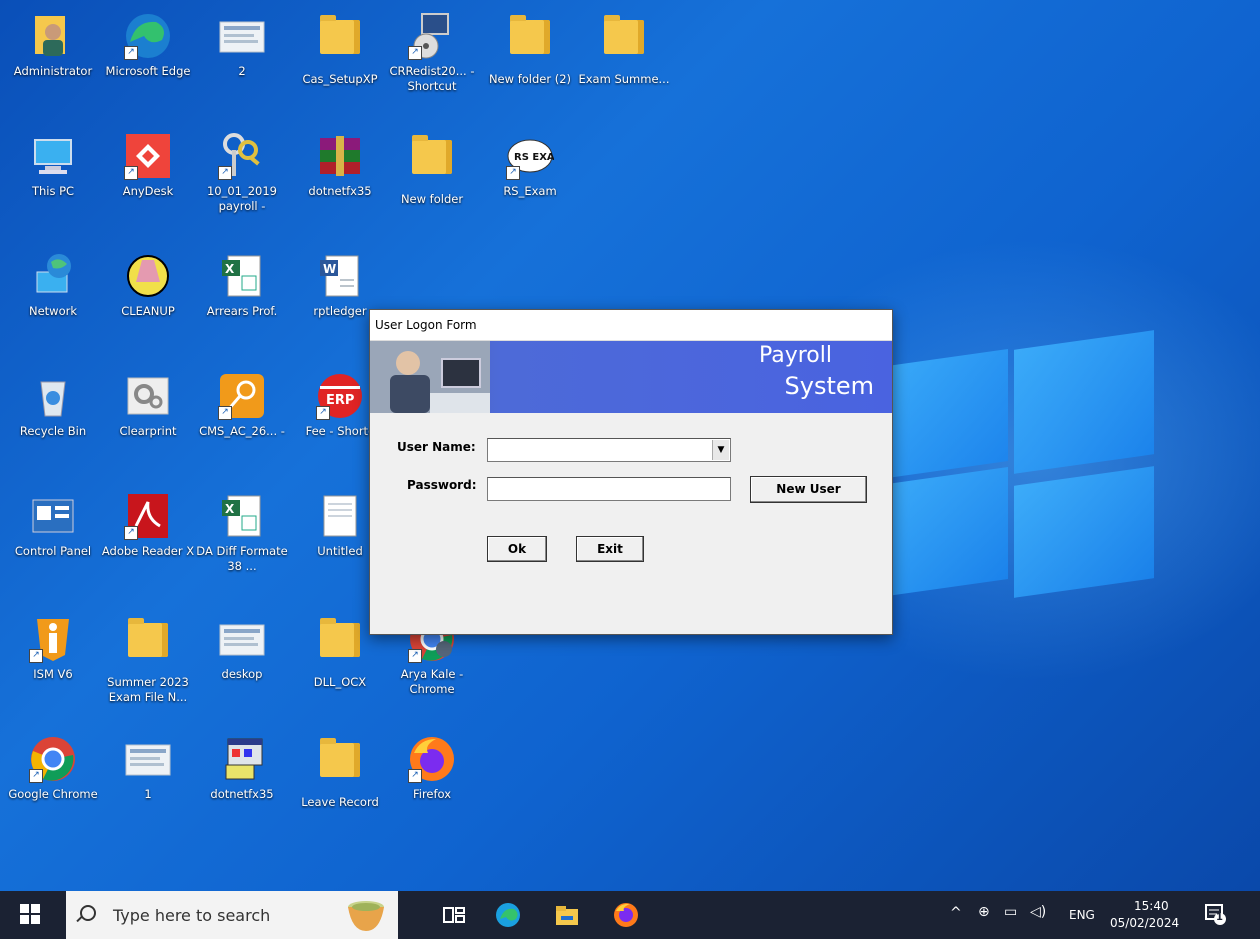 This screenshot has width=1260, height=939. I want to click on desktop-icon-rs-exam: RS EXAM ↗ RS_Exam, so click(530, 165).